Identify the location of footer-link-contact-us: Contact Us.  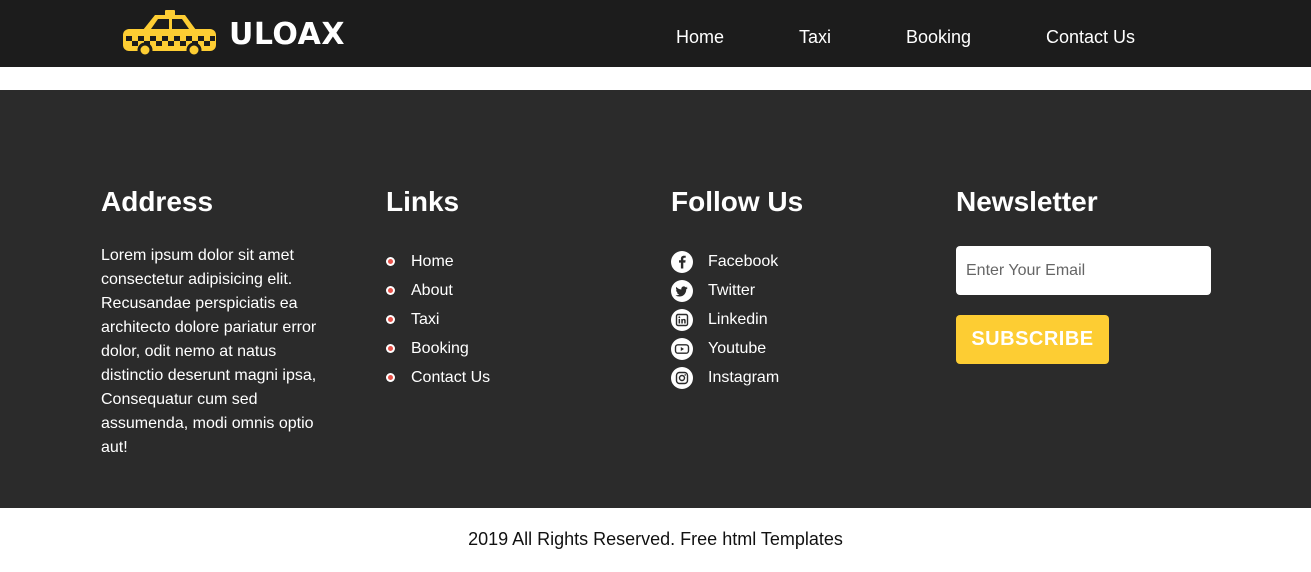
(438, 377).